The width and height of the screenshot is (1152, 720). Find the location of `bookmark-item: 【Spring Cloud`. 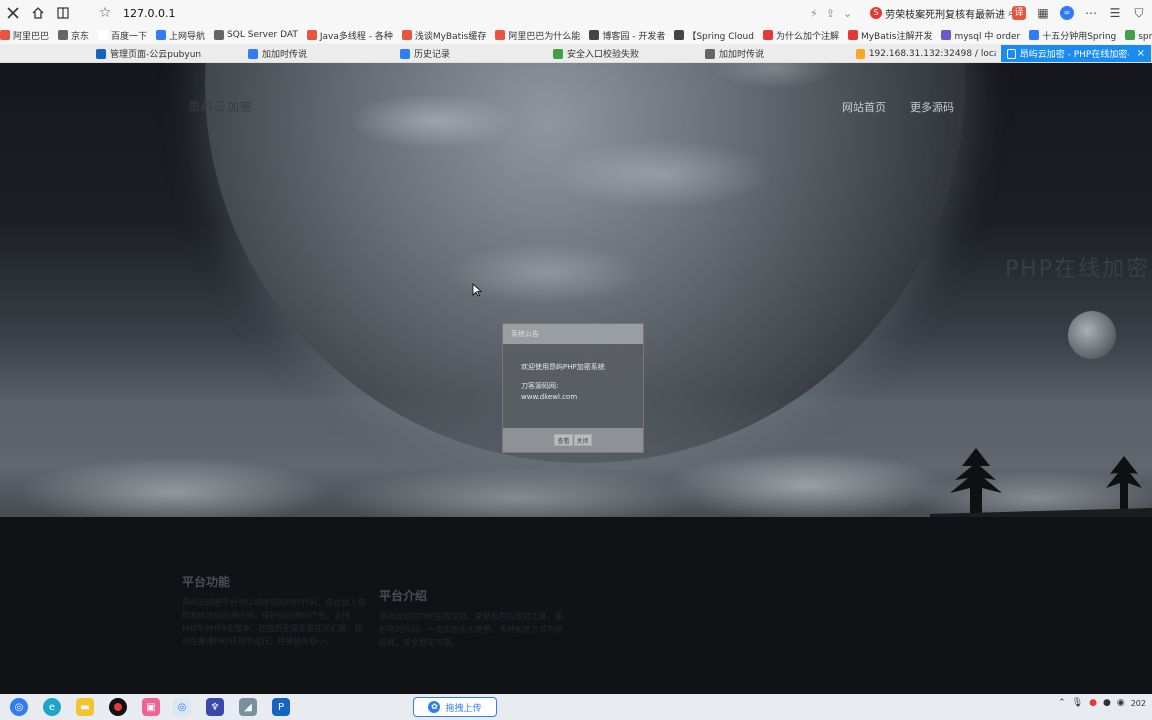

bookmark-item: 【Spring Cloud is located at coordinates (714, 35).